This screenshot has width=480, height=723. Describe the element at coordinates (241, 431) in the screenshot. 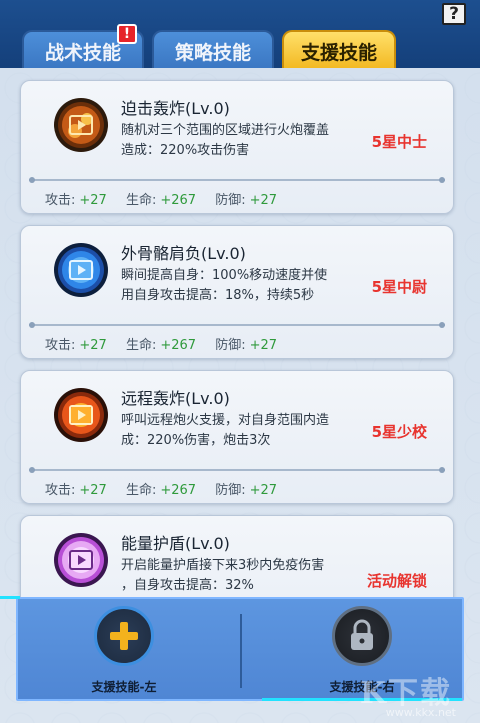

I see `skill-description: 呼叫远程炮火支援，对自身范围内造 成：220%伤害，炮击3次` at that location.